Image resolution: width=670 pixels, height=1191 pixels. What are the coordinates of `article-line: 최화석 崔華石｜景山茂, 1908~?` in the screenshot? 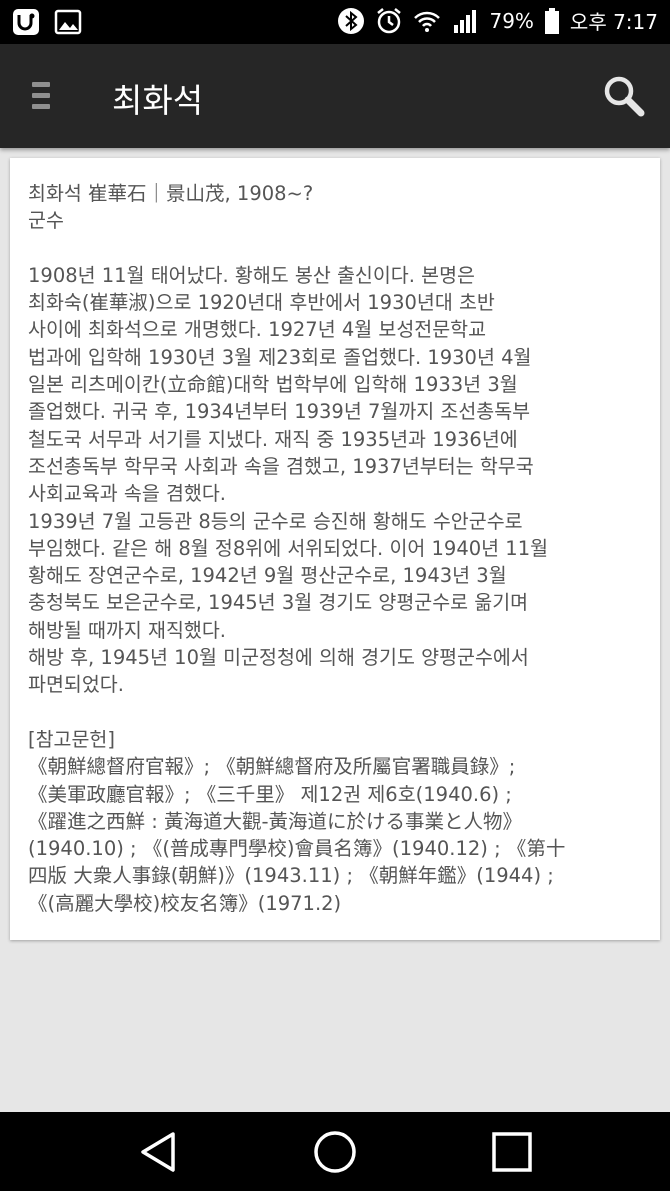 It's located at (171, 193).